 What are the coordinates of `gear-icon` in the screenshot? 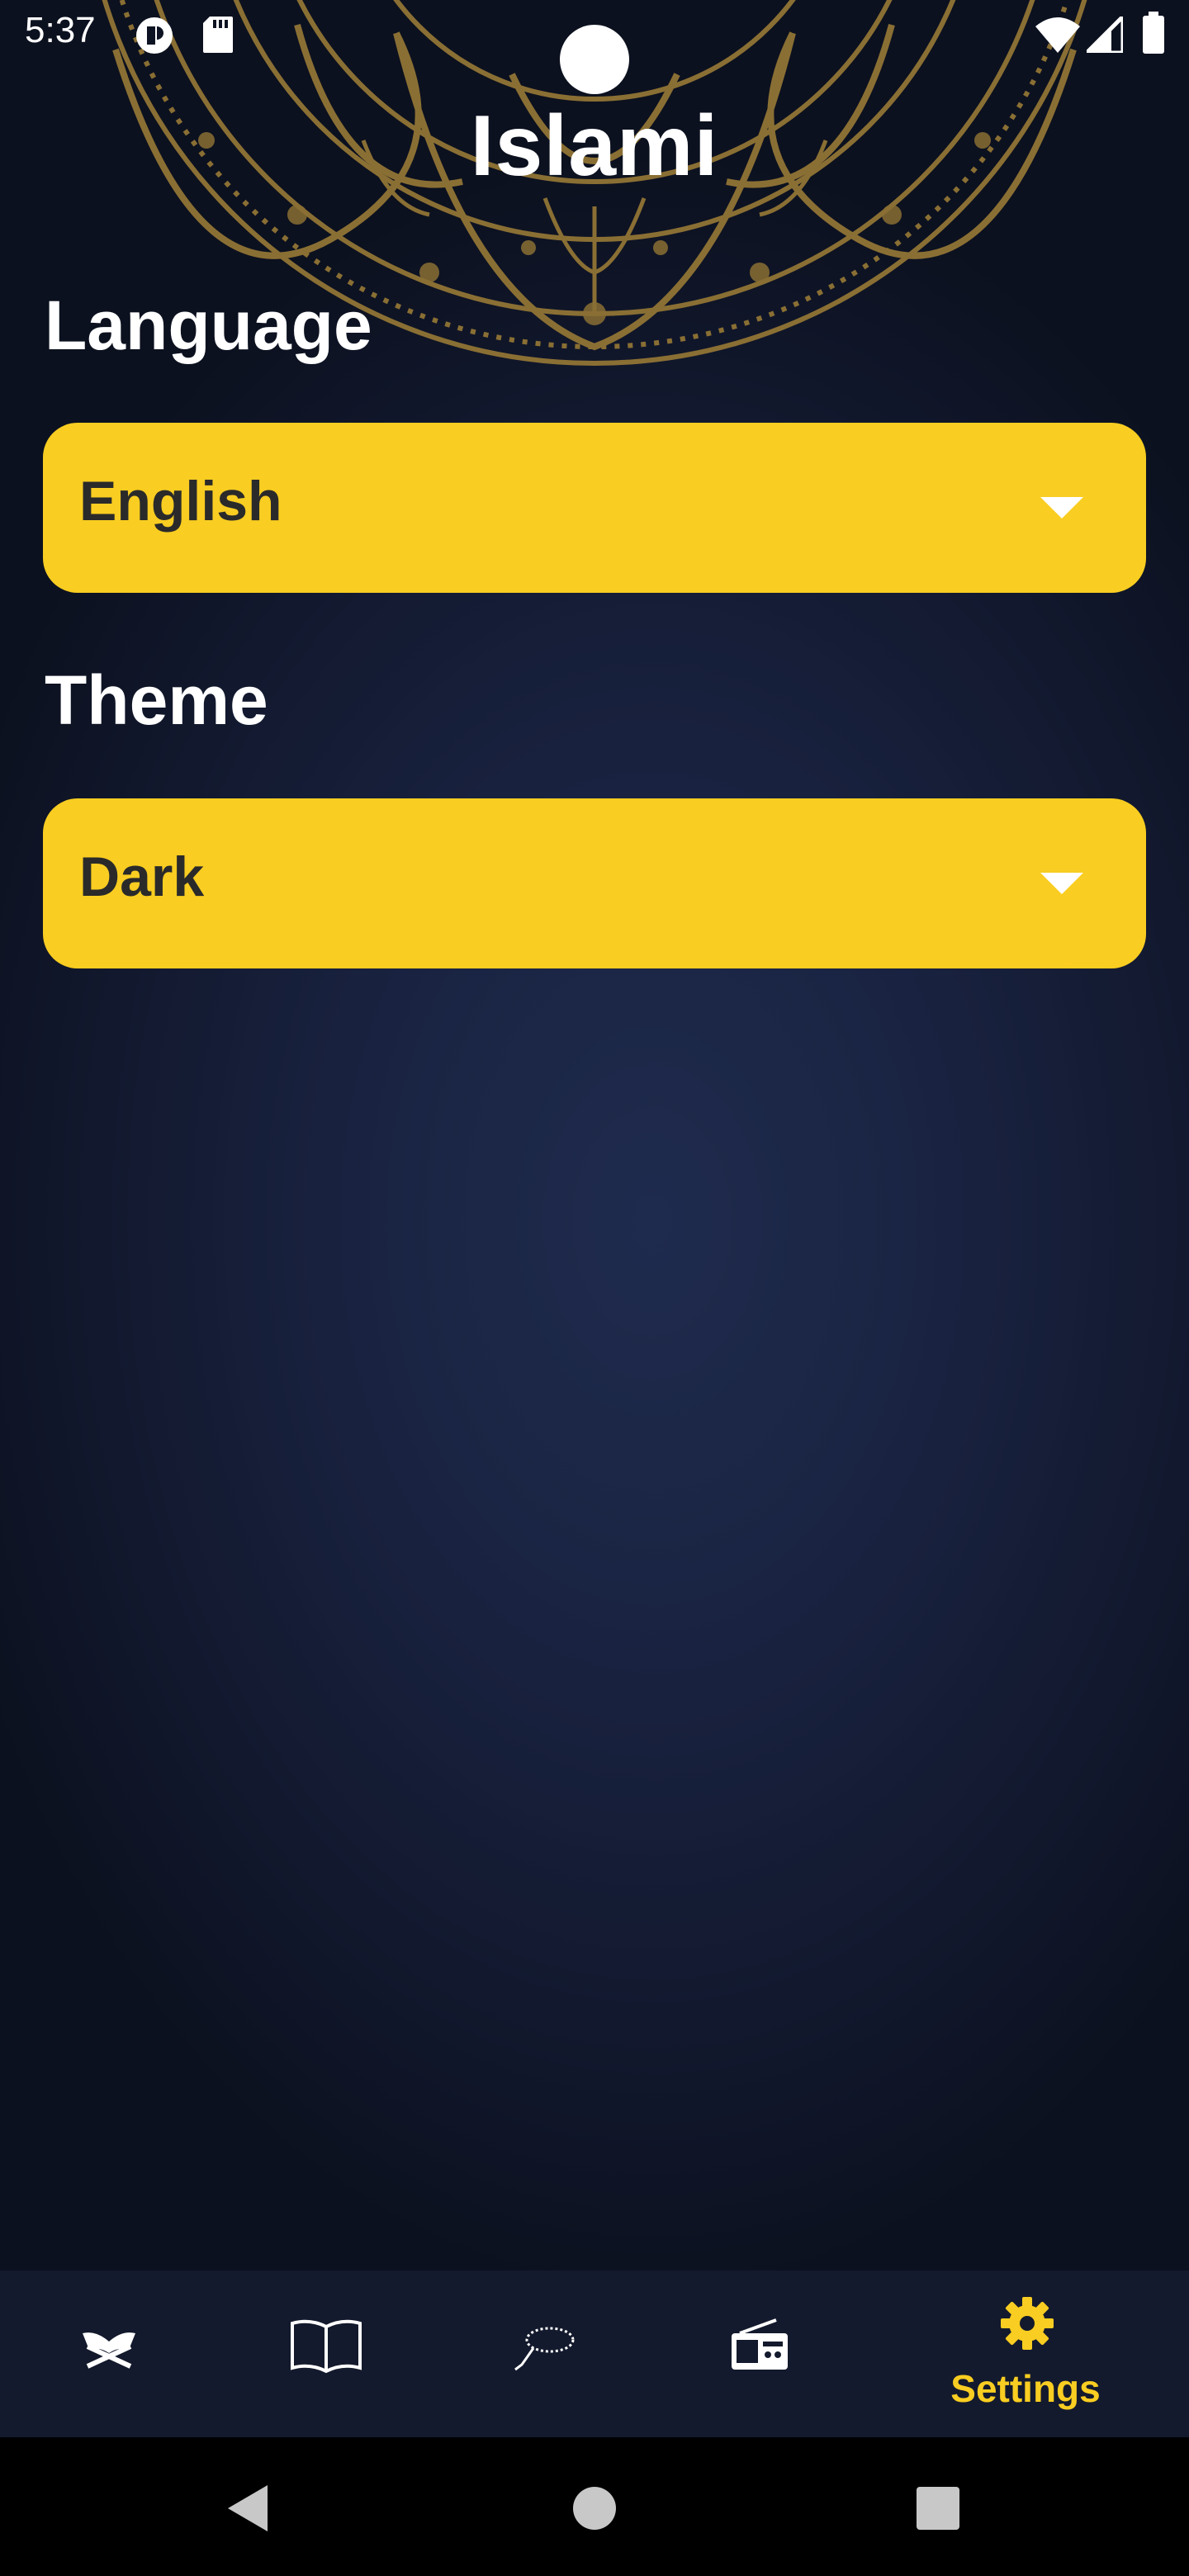 It's located at (1027, 2323).